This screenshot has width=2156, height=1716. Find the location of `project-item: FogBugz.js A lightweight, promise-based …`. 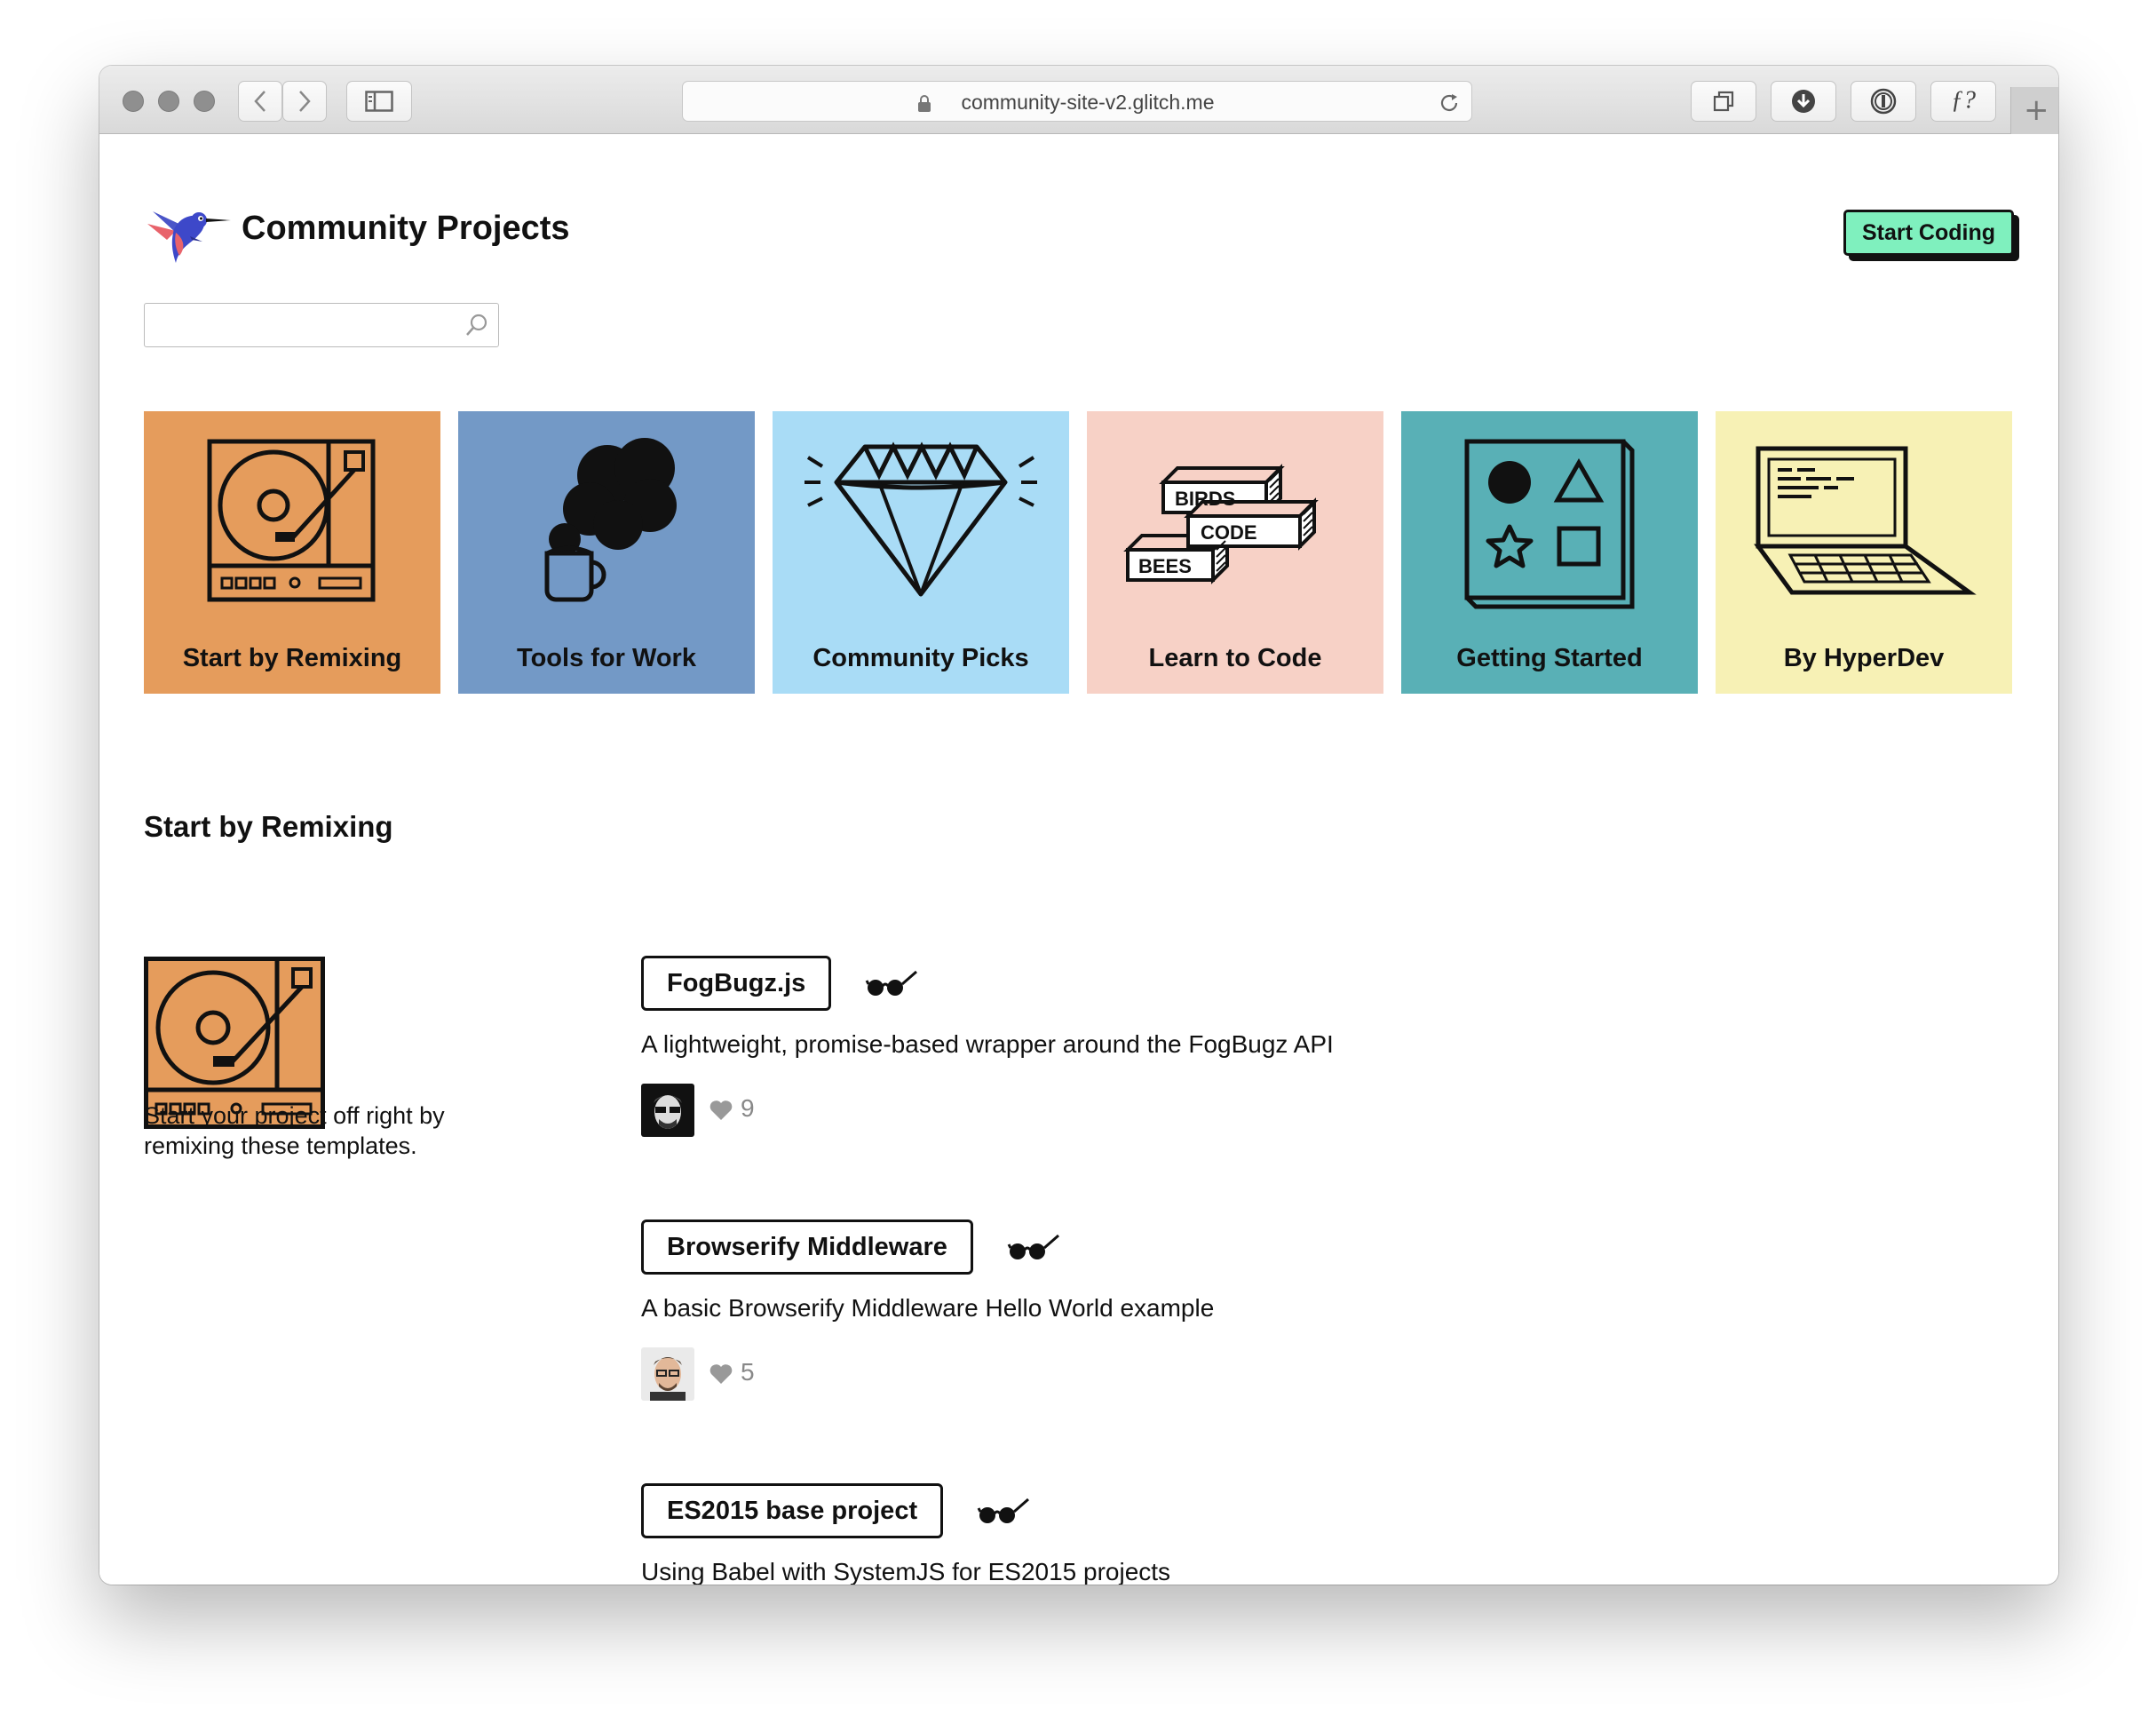

project-item: FogBugz.js A lightweight, promise-based … is located at coordinates (1174, 1062).